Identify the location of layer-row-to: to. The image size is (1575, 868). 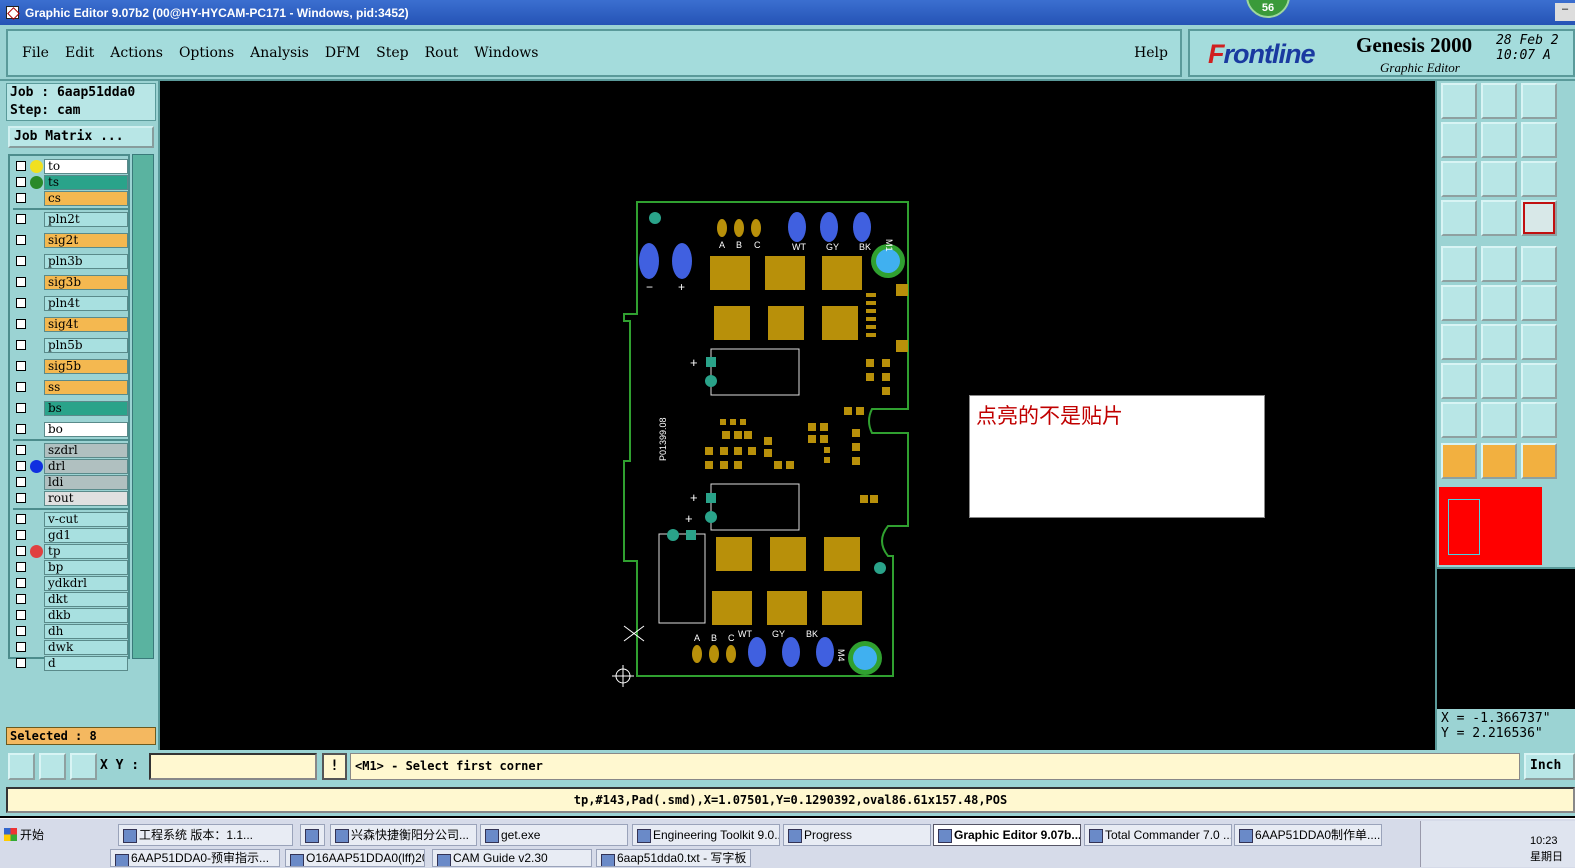
(71, 166).